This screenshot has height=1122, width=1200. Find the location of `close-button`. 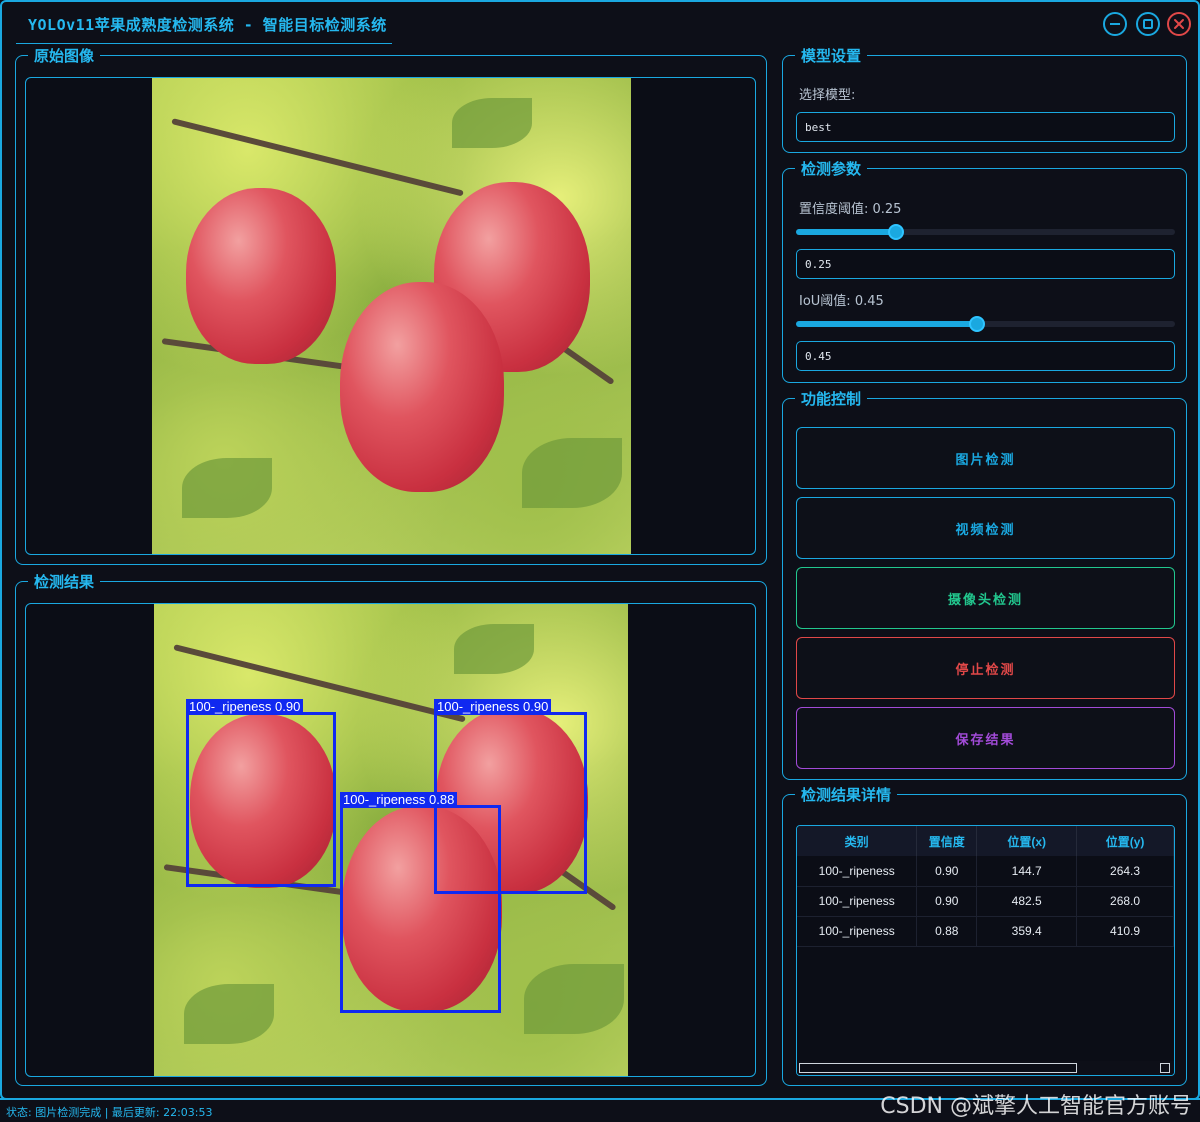

close-button is located at coordinates (1179, 24).